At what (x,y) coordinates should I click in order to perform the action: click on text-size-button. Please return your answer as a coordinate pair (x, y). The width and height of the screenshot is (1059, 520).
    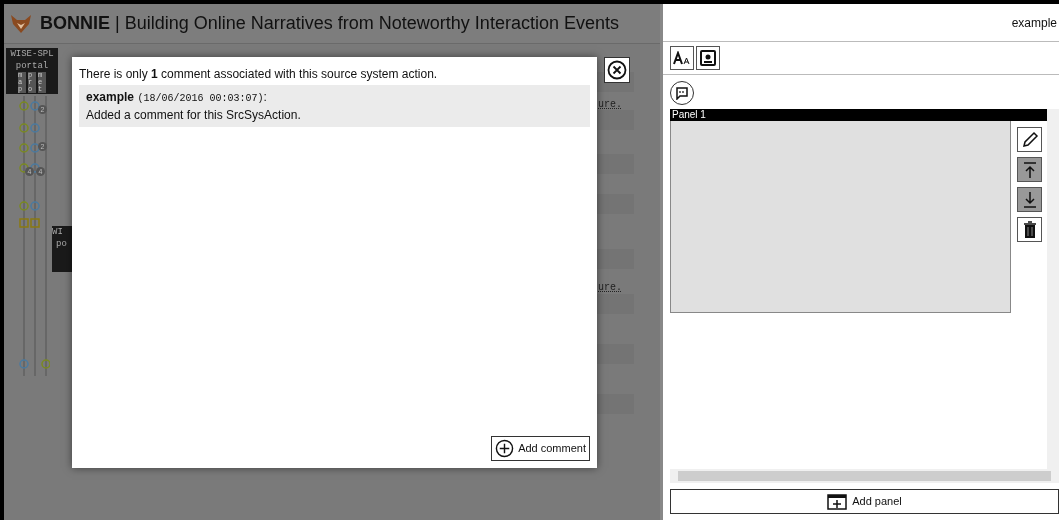
    Looking at the image, I should click on (682, 58).